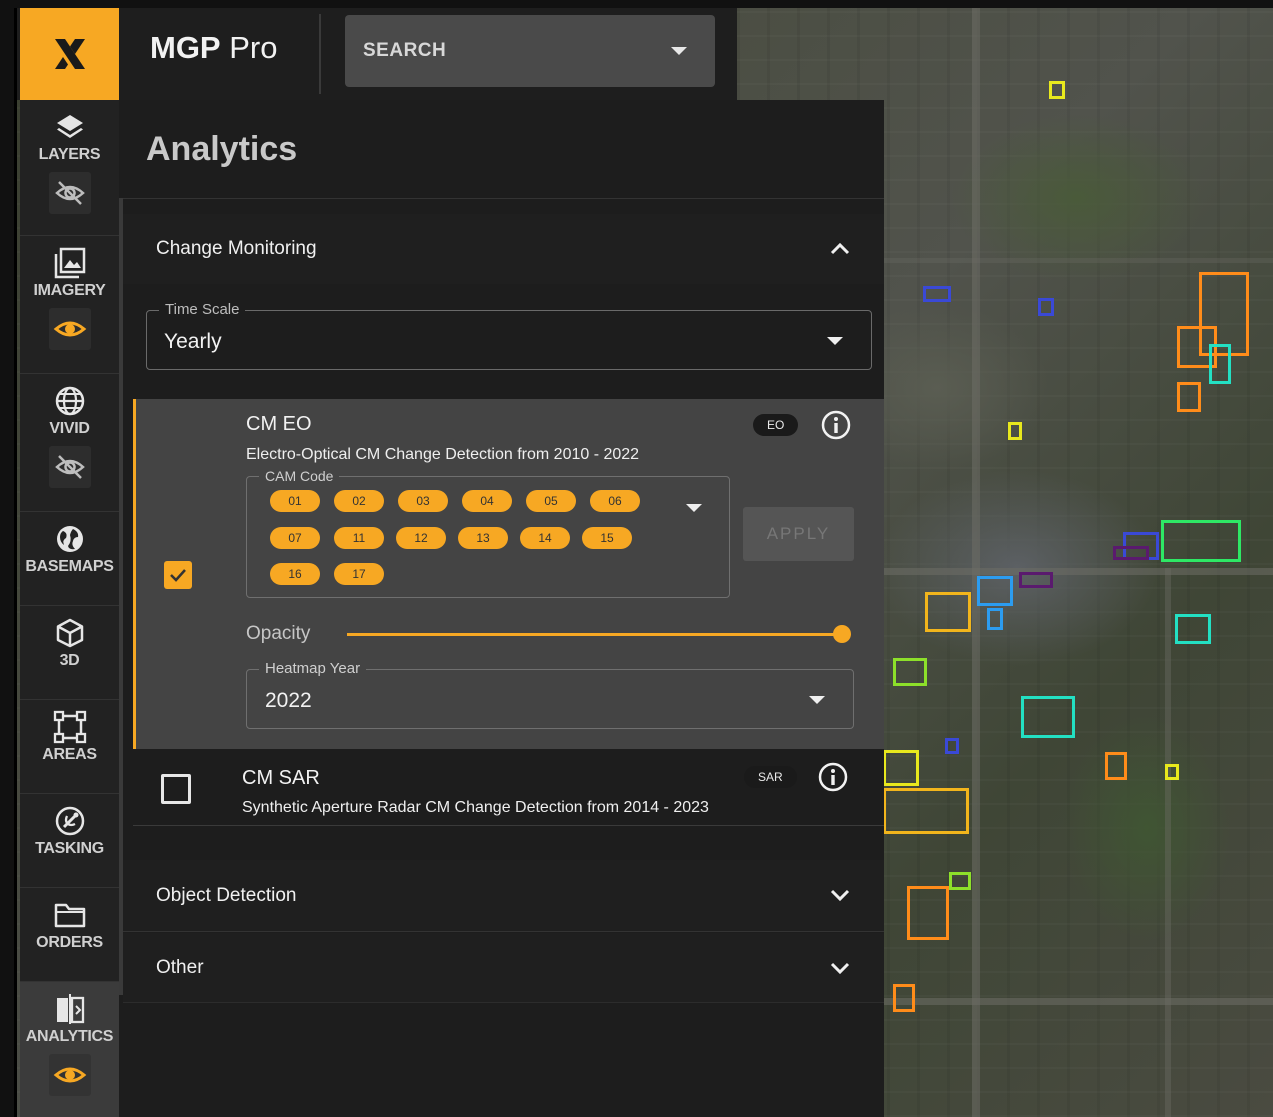 The width and height of the screenshot is (1273, 1117). What do you see at coordinates (69, 1049) in the screenshot?
I see `nav-analytics: ANALYTICS` at bounding box center [69, 1049].